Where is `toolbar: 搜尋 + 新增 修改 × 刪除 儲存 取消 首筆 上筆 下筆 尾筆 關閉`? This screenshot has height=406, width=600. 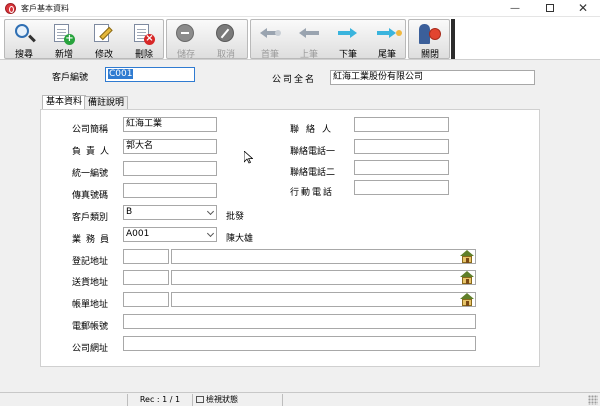
toolbar: 搜尋 + 新增 修改 × 刪除 儲存 取消 首筆 上筆 下筆 尾筆 關閉 is located at coordinates (300, 38).